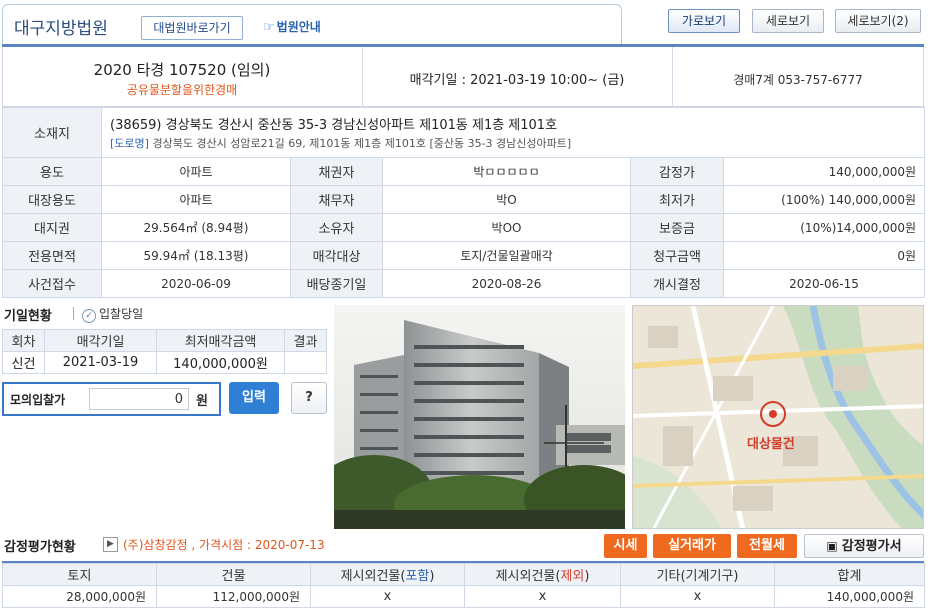 This screenshot has width=930, height=612. I want to click on register-usage-label: 대장용도, so click(52, 199).